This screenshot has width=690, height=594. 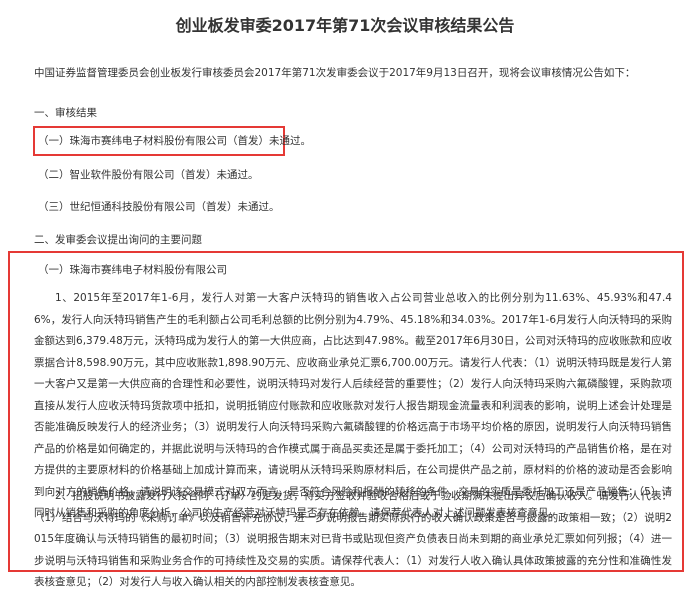 I want to click on result-item-saiwei: （一）珠海市赛纬电子材料股份有限公司（首发）未通过。, so click(x=174, y=141).